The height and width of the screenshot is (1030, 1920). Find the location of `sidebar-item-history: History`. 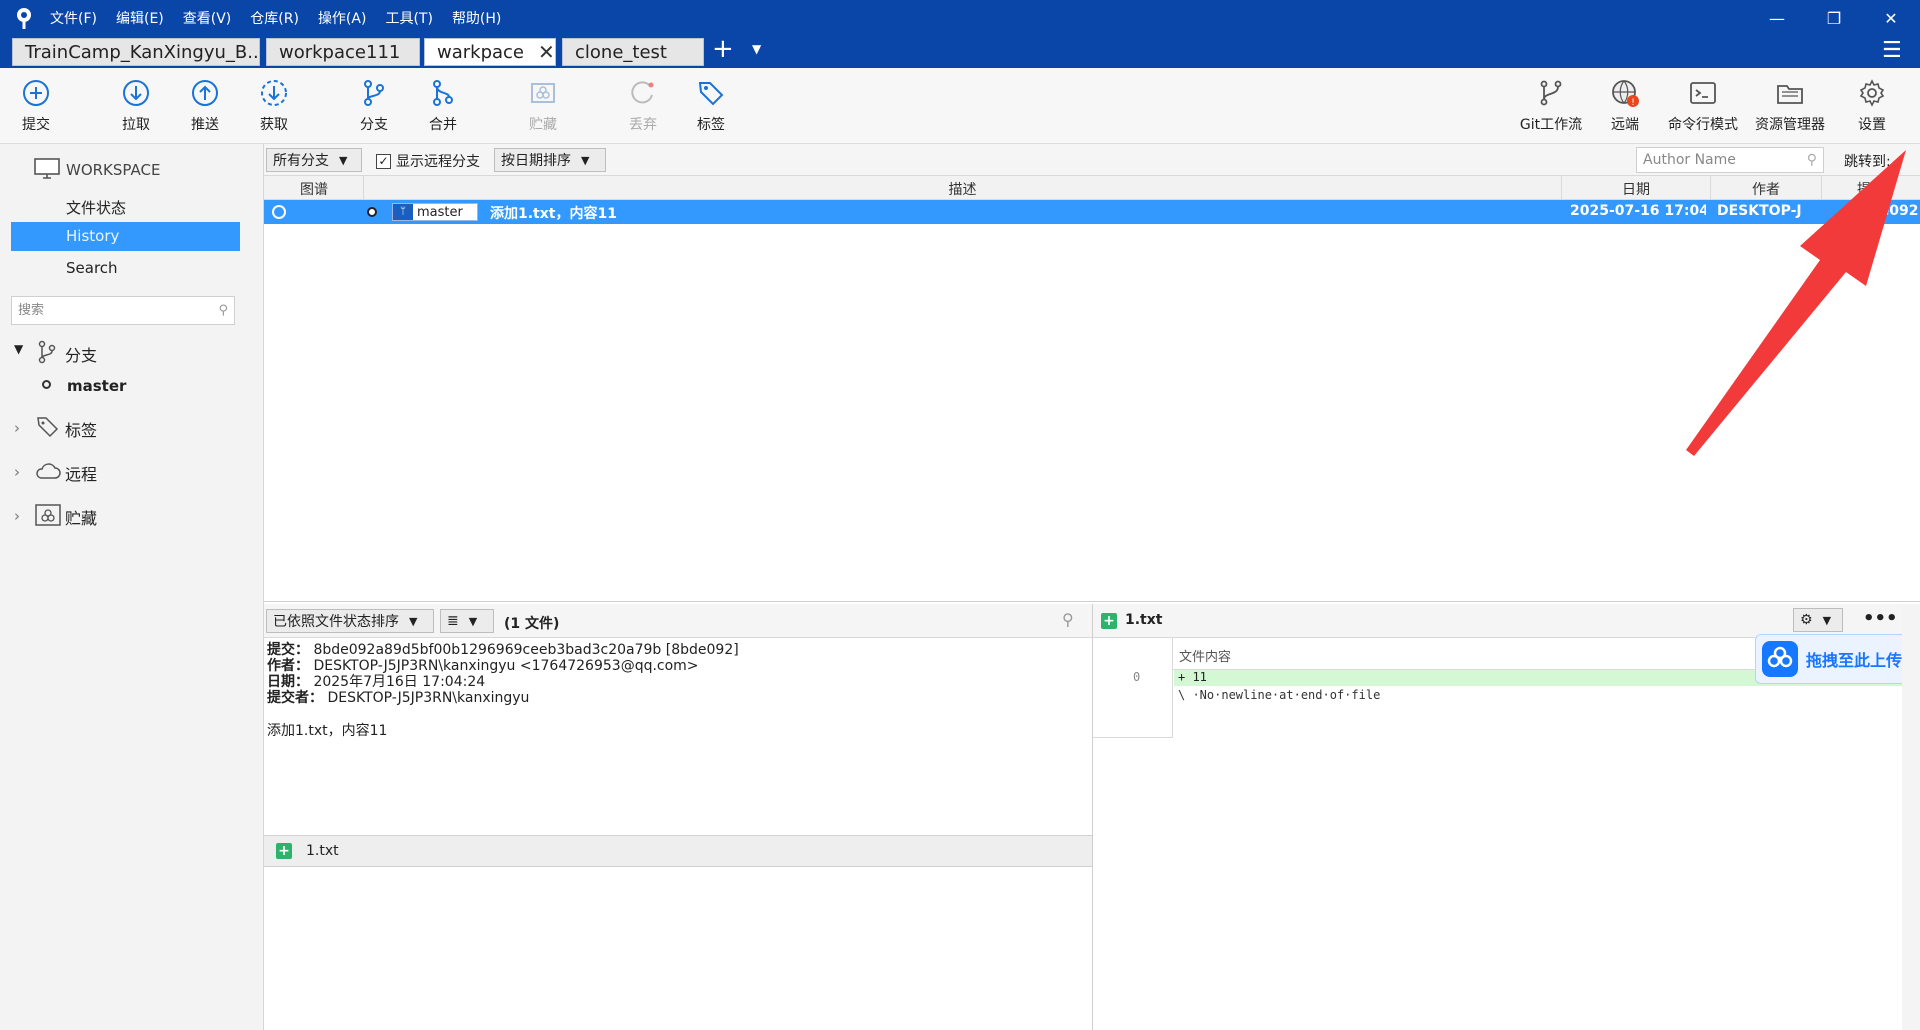

sidebar-item-history: History is located at coordinates (125, 236).